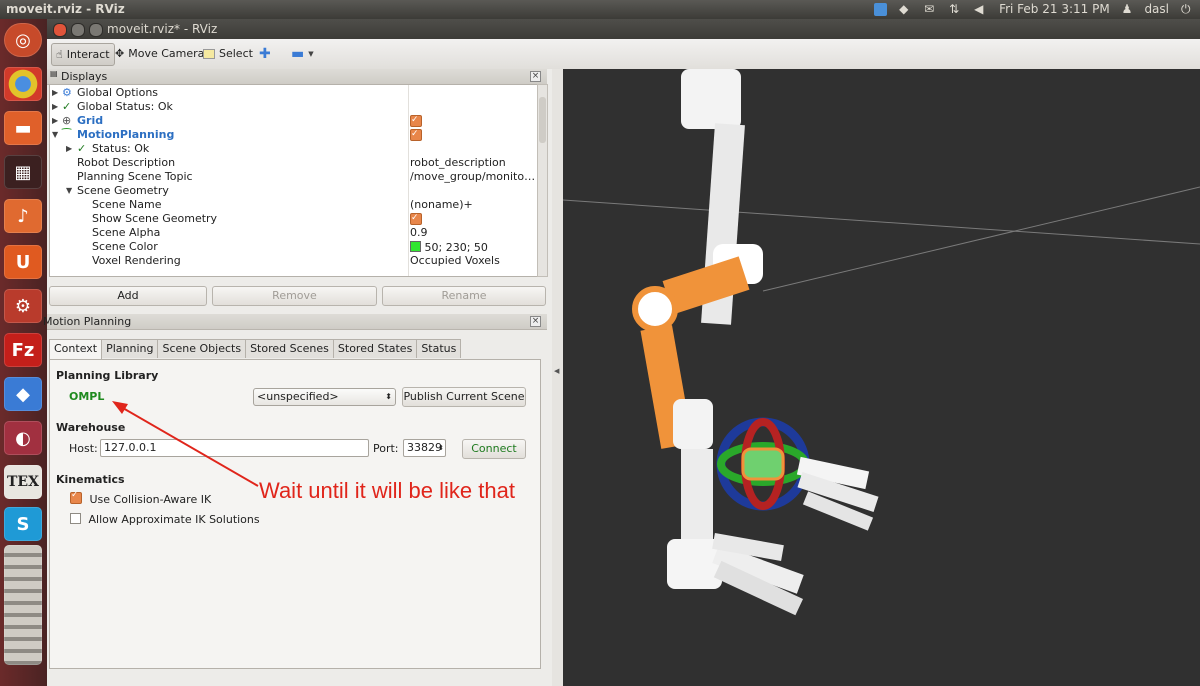  What do you see at coordinates (120, 407) in the screenshot?
I see `annotation-arrowhead` at bounding box center [120, 407].